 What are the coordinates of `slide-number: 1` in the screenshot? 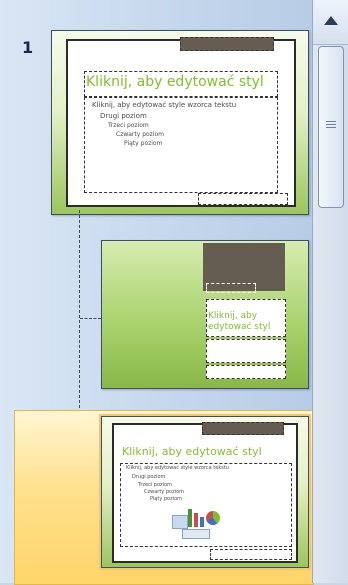 It's located at (28, 47).